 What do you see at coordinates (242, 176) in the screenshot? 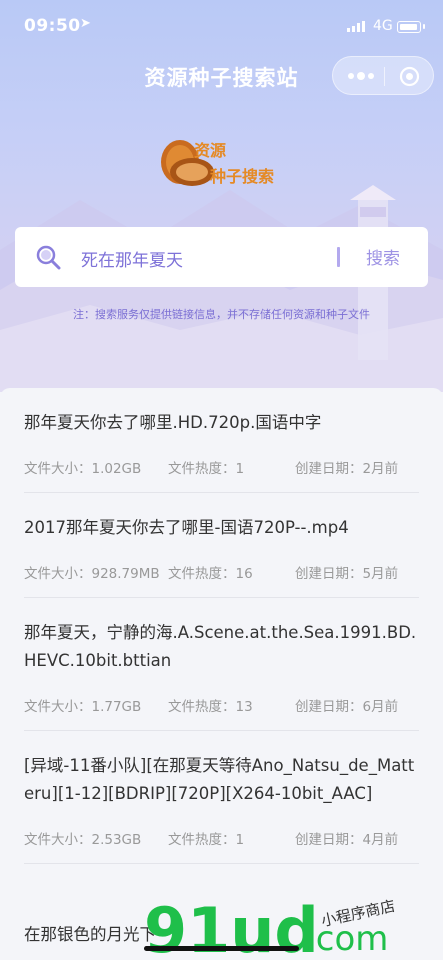
I see `logo-text-line2: 种子搜索` at bounding box center [242, 176].